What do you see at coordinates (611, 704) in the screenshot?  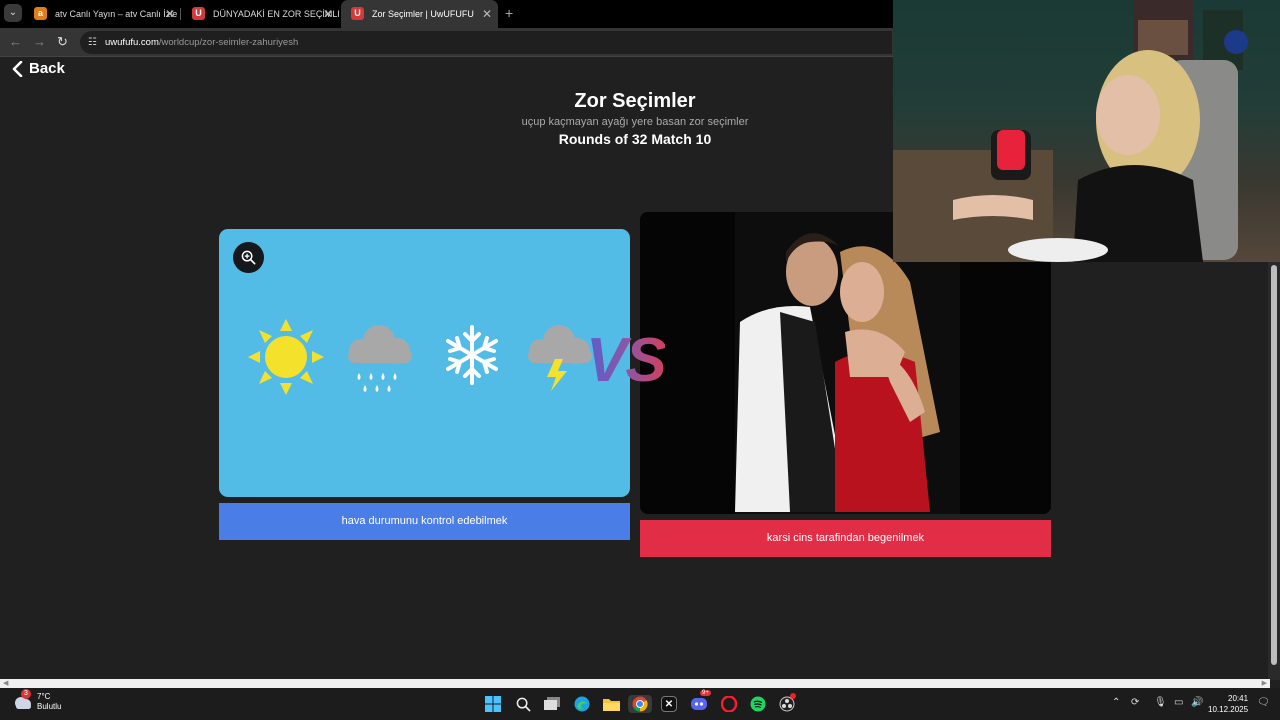 I see `file-explorer-icon` at bounding box center [611, 704].